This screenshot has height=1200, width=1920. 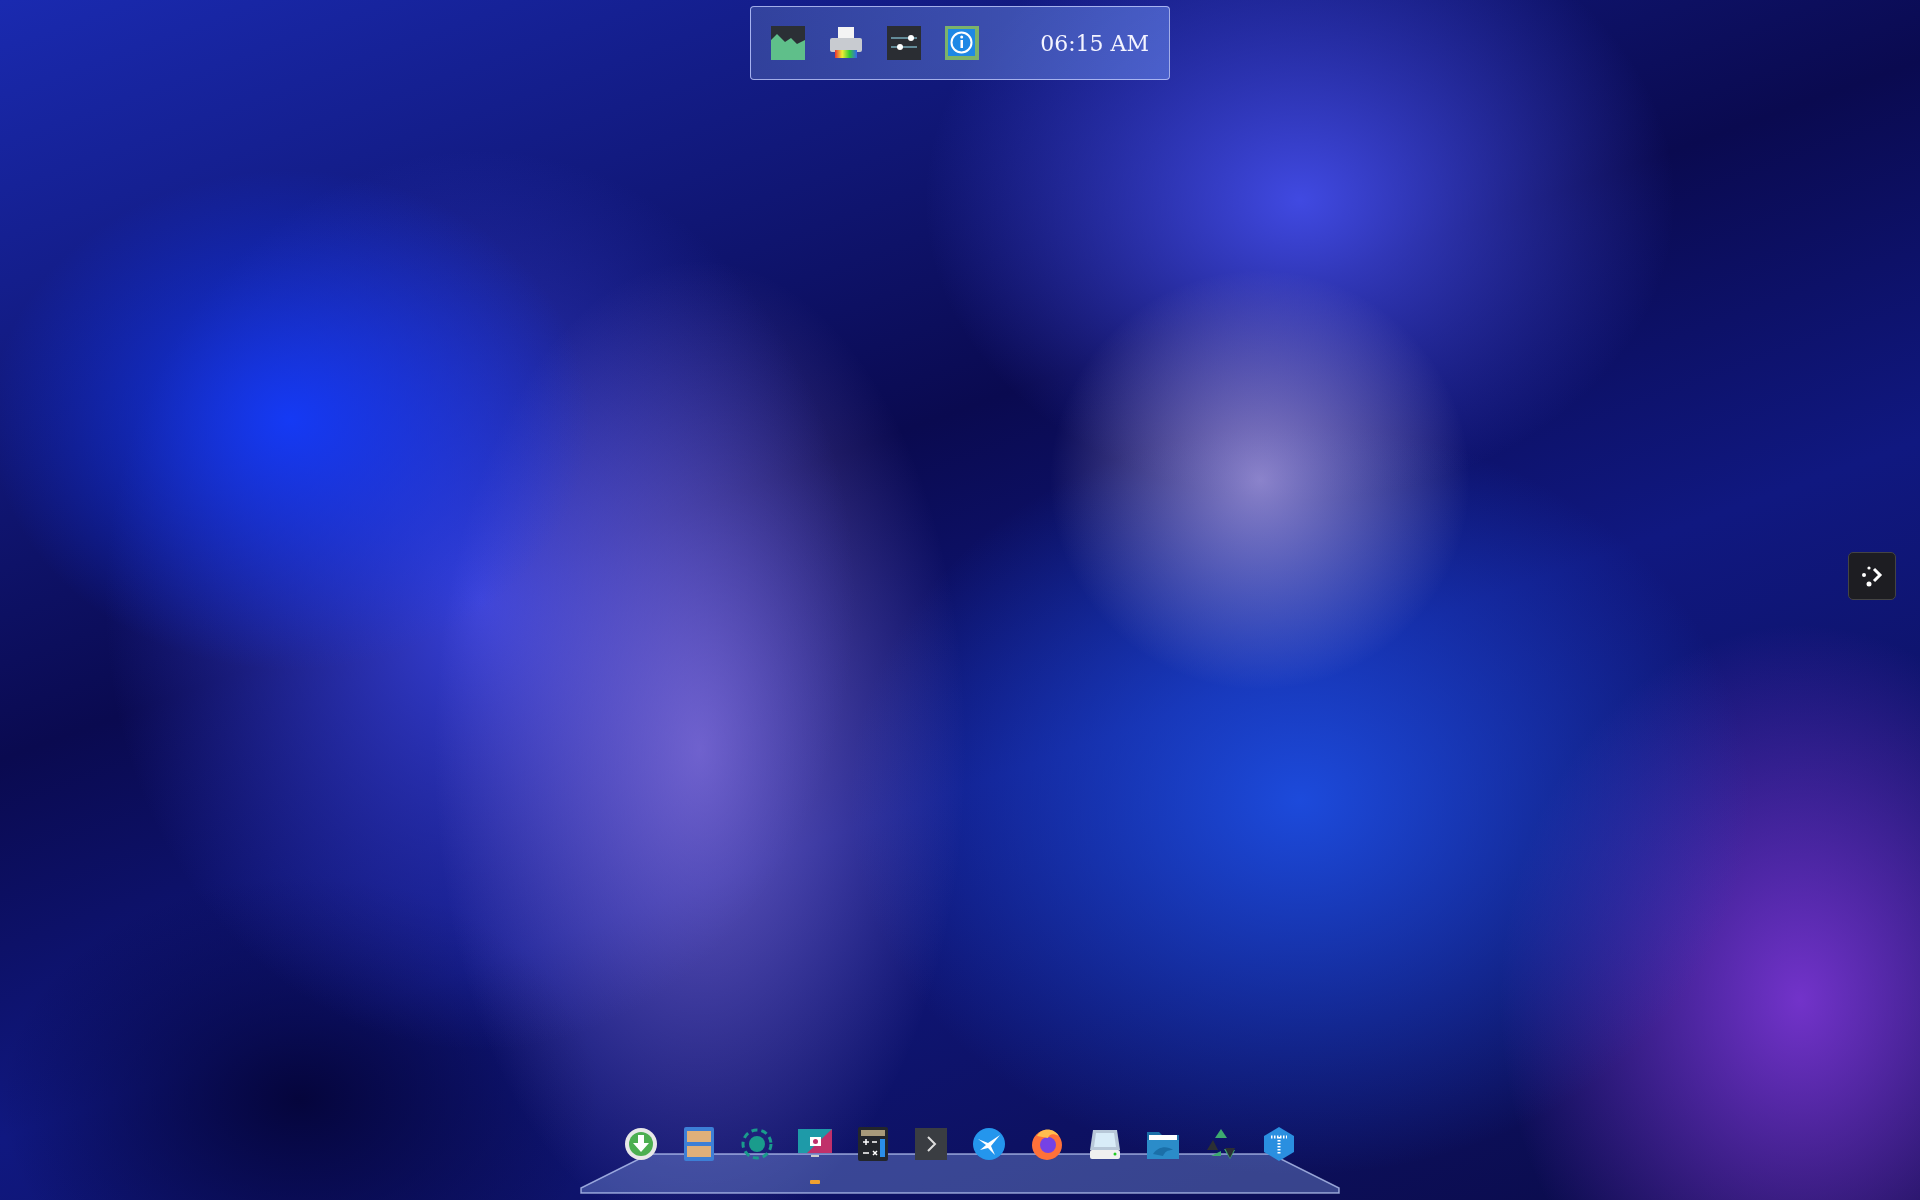 I want to click on calculator-icon, so click(x=873, y=1144).